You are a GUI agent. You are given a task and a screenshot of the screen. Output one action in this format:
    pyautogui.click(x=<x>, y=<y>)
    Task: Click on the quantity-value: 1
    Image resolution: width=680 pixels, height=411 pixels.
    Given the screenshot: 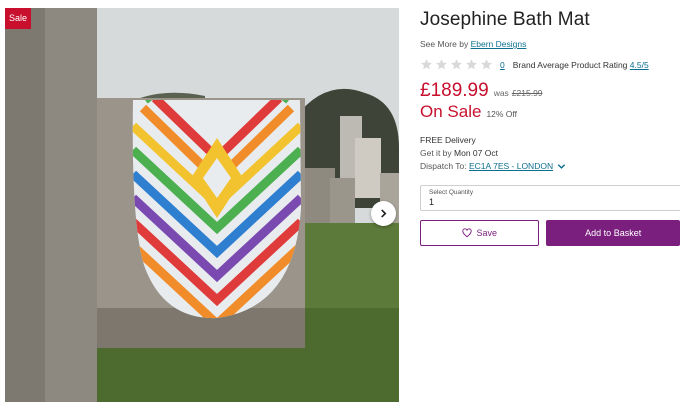 What is the action you would take?
    pyautogui.click(x=432, y=202)
    